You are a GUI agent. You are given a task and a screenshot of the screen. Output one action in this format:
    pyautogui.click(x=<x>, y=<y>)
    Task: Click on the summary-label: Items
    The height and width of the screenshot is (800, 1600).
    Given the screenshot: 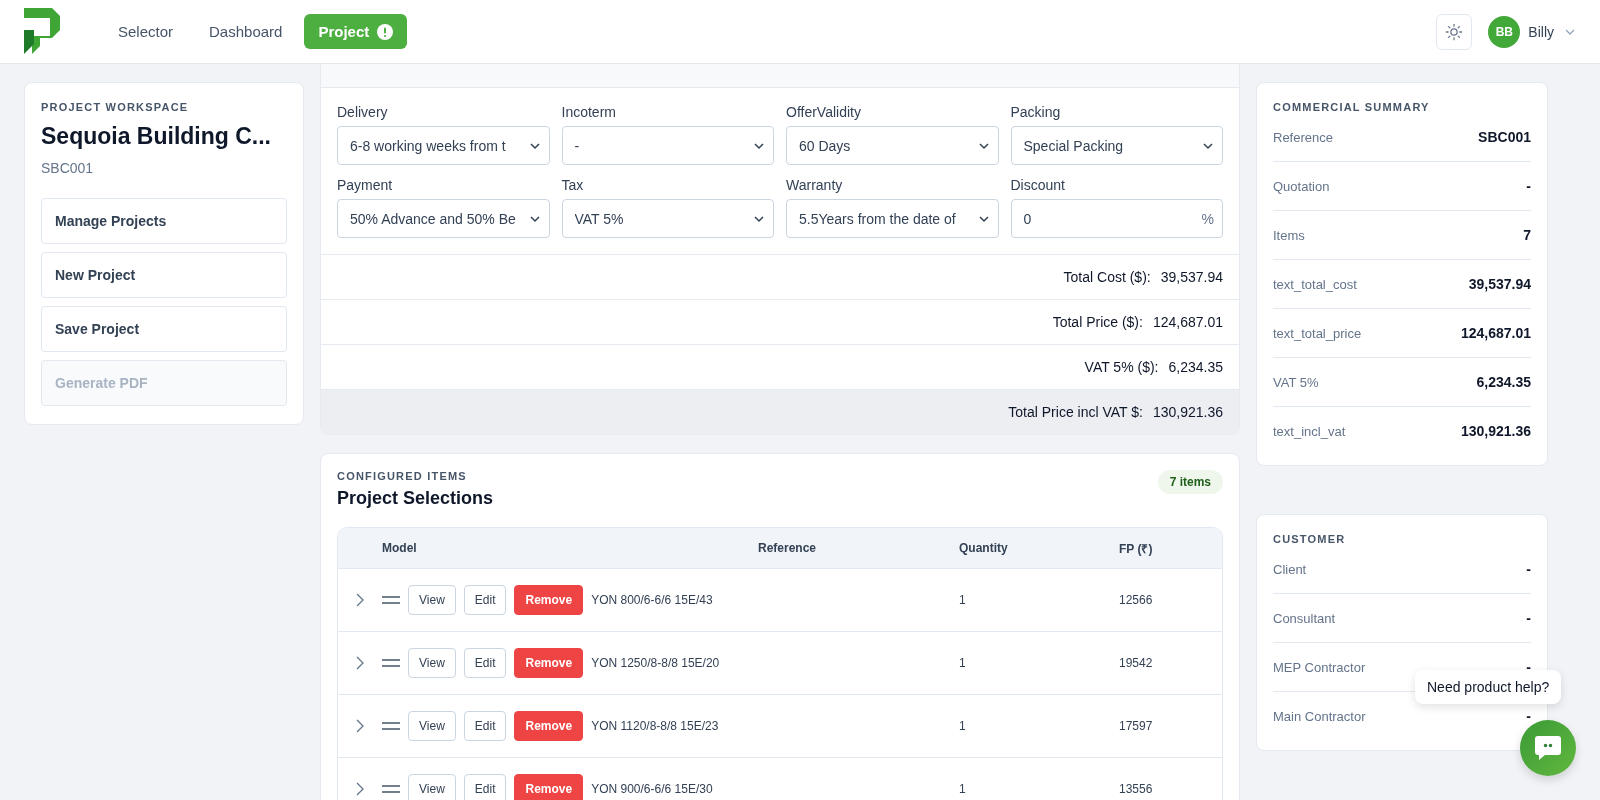 What is the action you would take?
    pyautogui.click(x=1289, y=235)
    